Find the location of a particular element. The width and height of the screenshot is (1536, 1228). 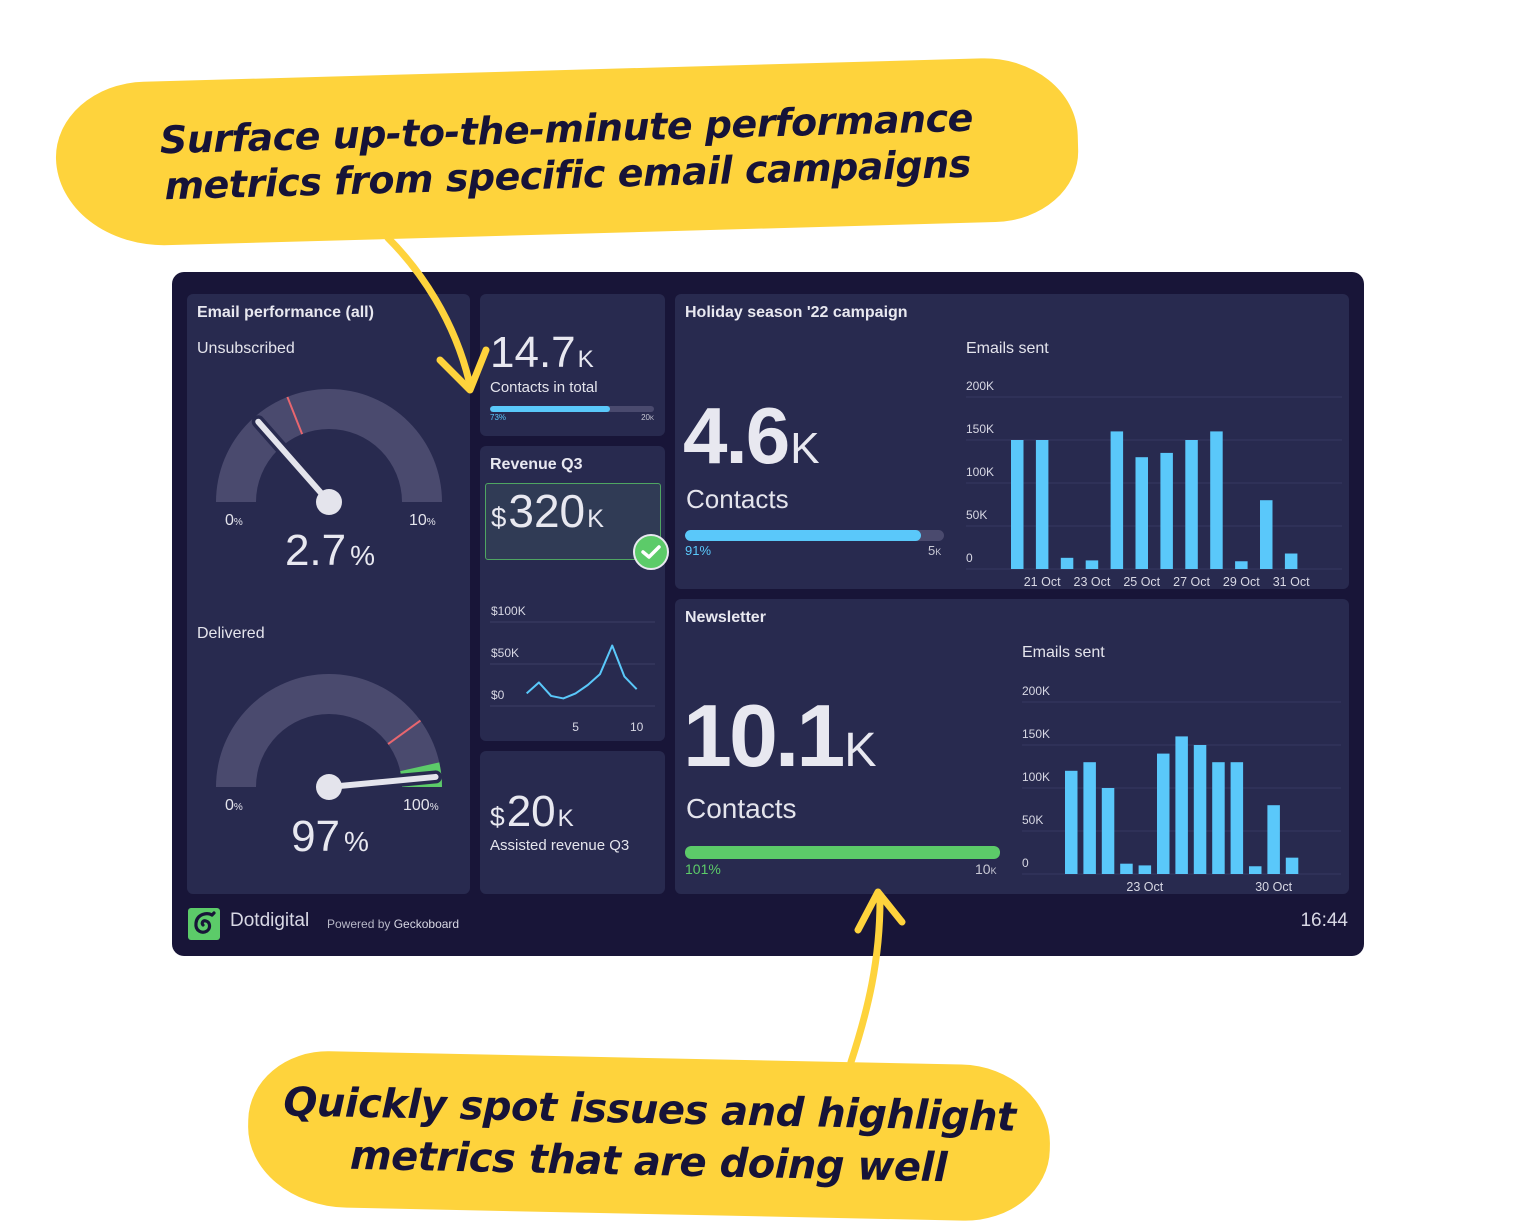

contacts-total-card: 14.7K Contacts in total 73% 20K is located at coordinates (572, 365).